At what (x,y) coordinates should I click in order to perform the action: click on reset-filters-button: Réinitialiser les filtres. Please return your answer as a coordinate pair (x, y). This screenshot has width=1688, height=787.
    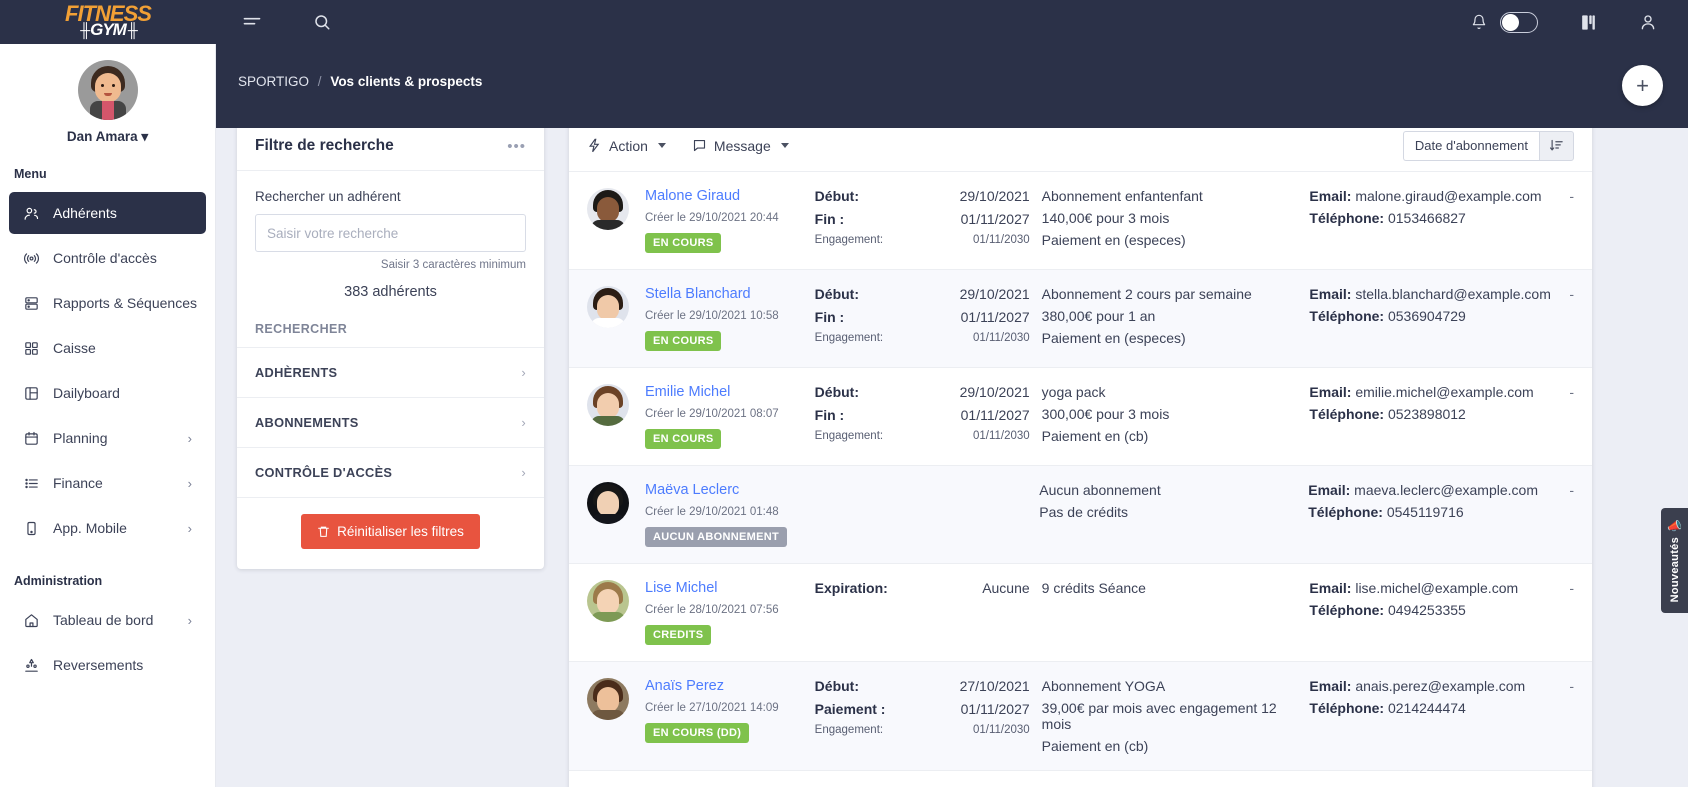
    Looking at the image, I should click on (390, 531).